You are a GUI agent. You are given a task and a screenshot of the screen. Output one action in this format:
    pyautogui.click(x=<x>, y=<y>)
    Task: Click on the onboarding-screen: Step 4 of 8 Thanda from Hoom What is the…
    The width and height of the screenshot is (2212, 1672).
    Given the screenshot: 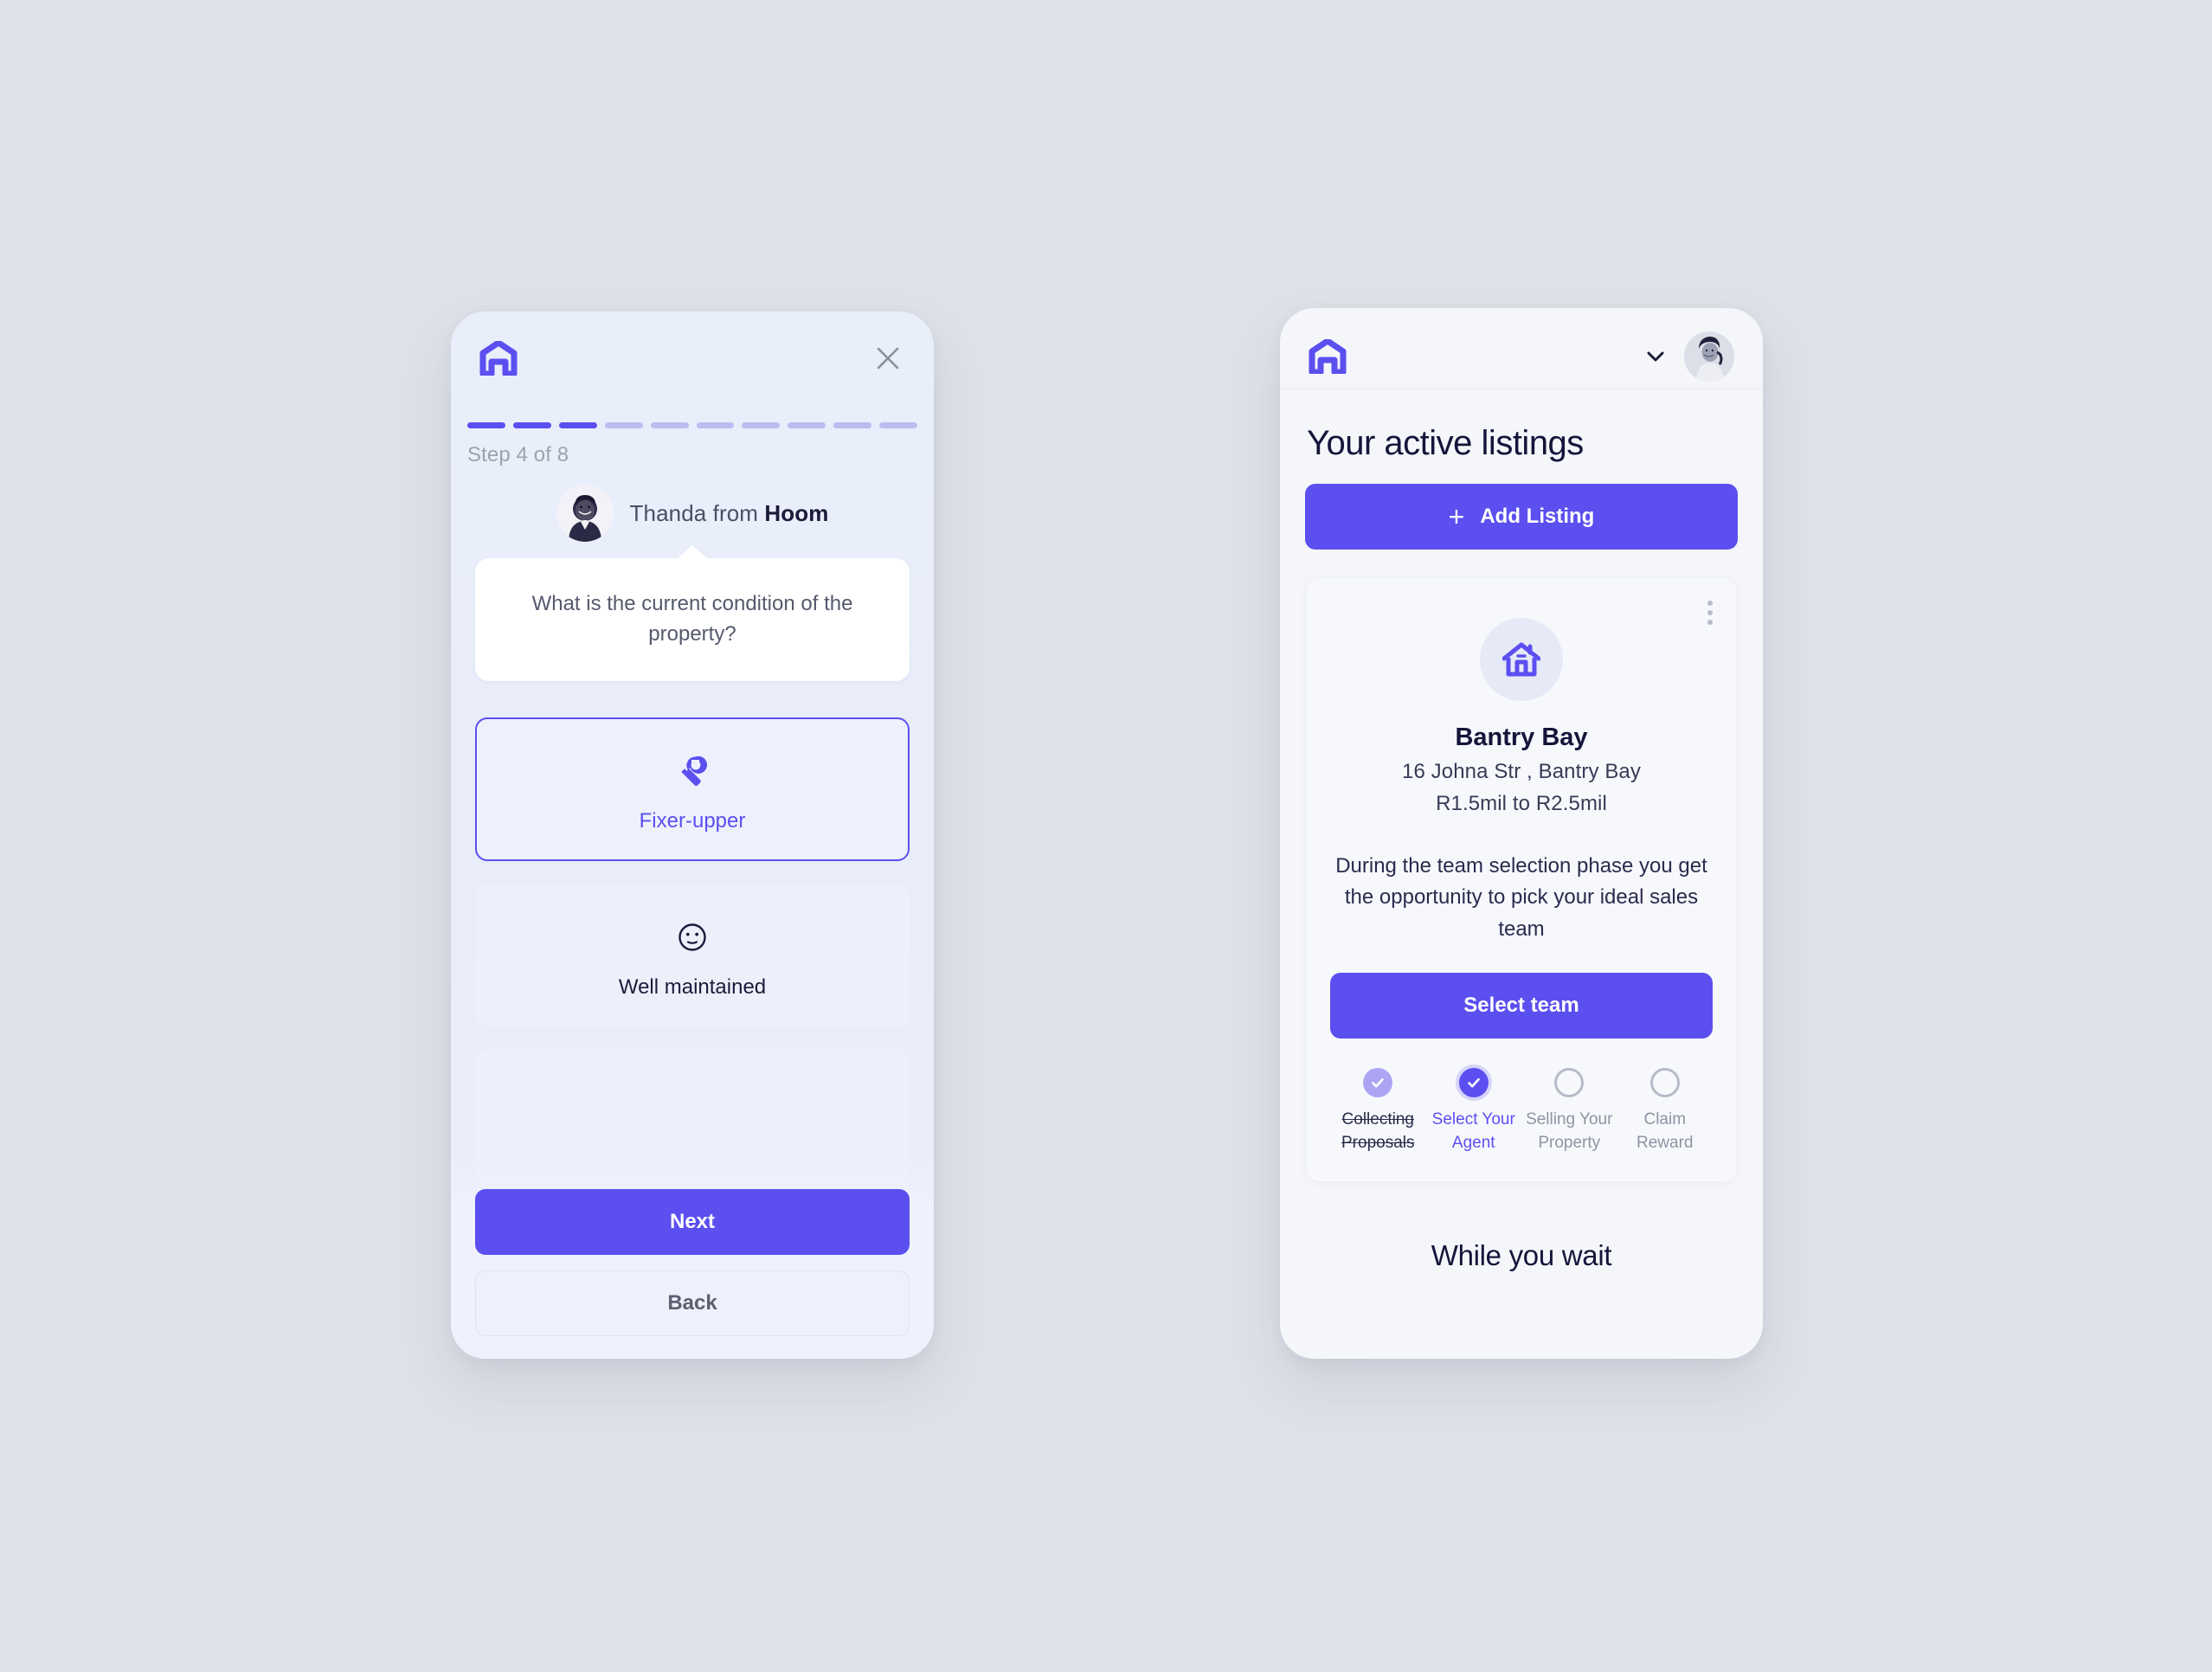 What is the action you would take?
    pyautogui.click(x=692, y=835)
    